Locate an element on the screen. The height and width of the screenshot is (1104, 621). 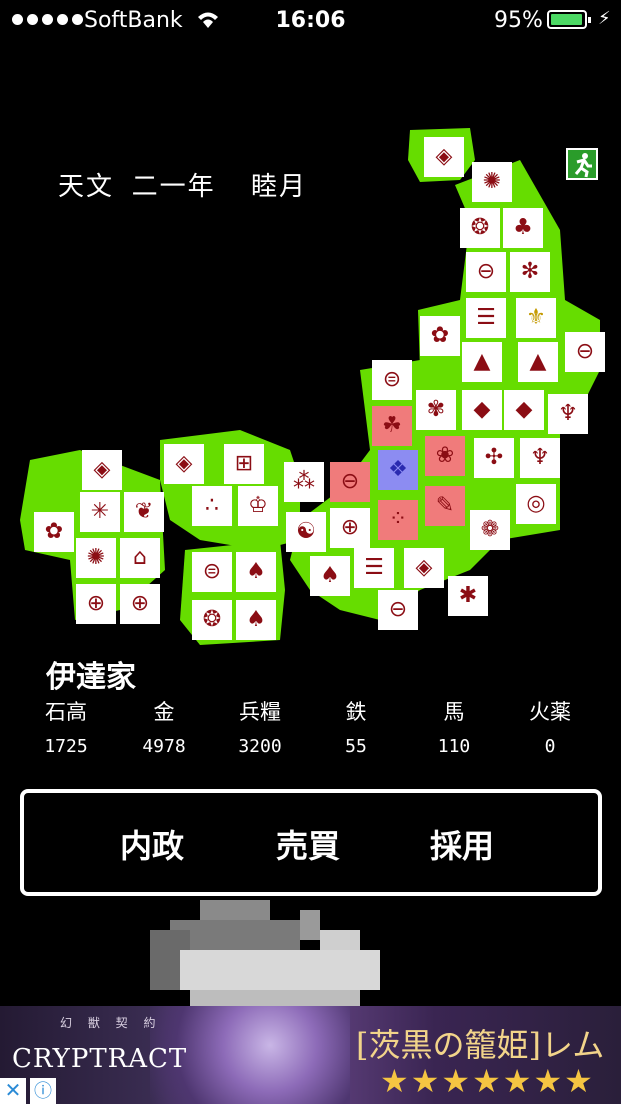
province-crest: ❦ is located at coordinates (144, 512).